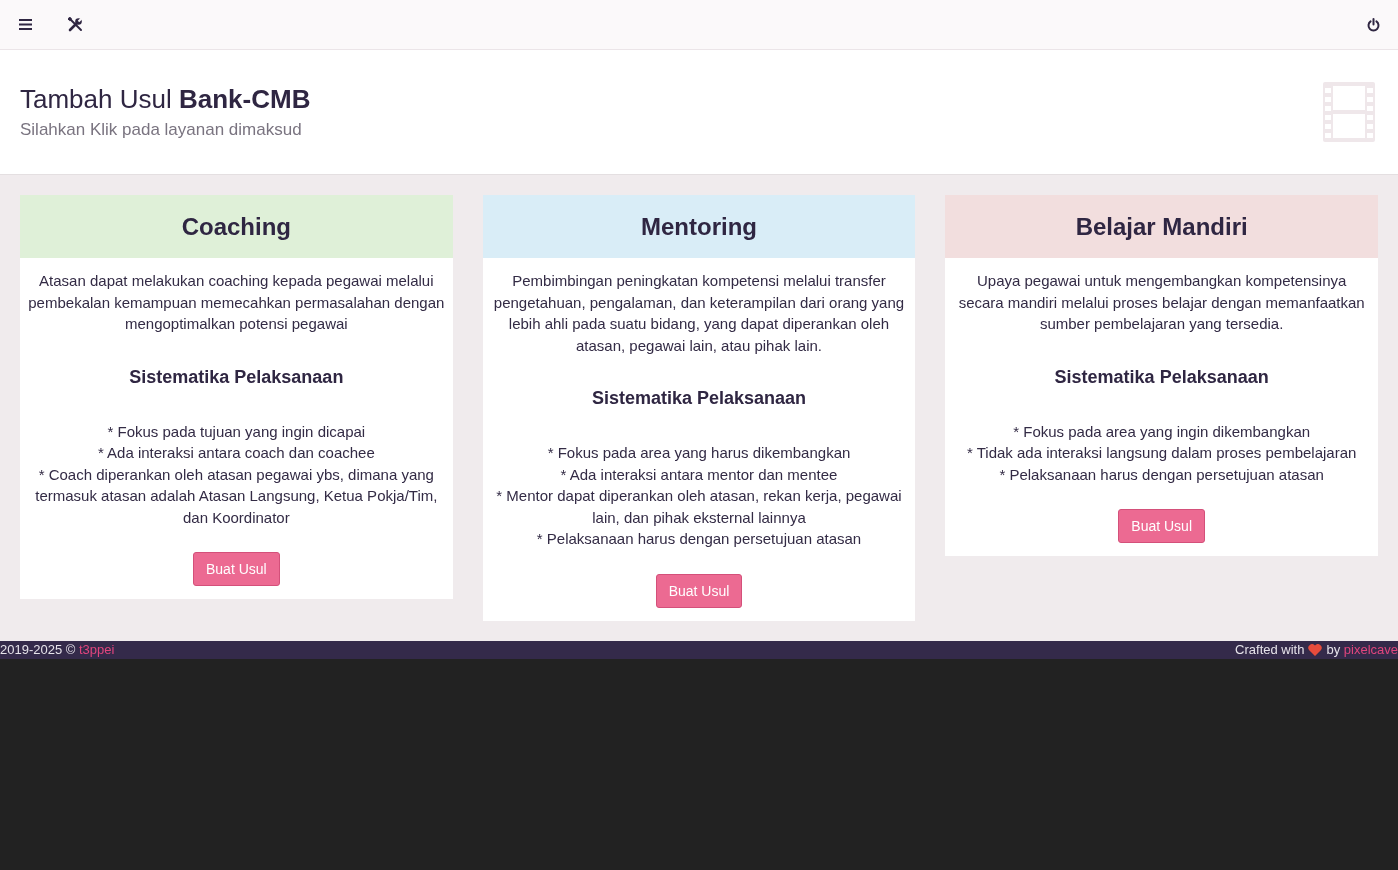 This screenshot has height=870, width=1398. Describe the element at coordinates (236, 496) in the screenshot. I see `point-text: * Coach diperankan oleh atasan pegawai ybs, dimana yang termasuk atasan adalah Atasan Langsung, Ketua Pokja/Tim, dan Koordinator` at that location.